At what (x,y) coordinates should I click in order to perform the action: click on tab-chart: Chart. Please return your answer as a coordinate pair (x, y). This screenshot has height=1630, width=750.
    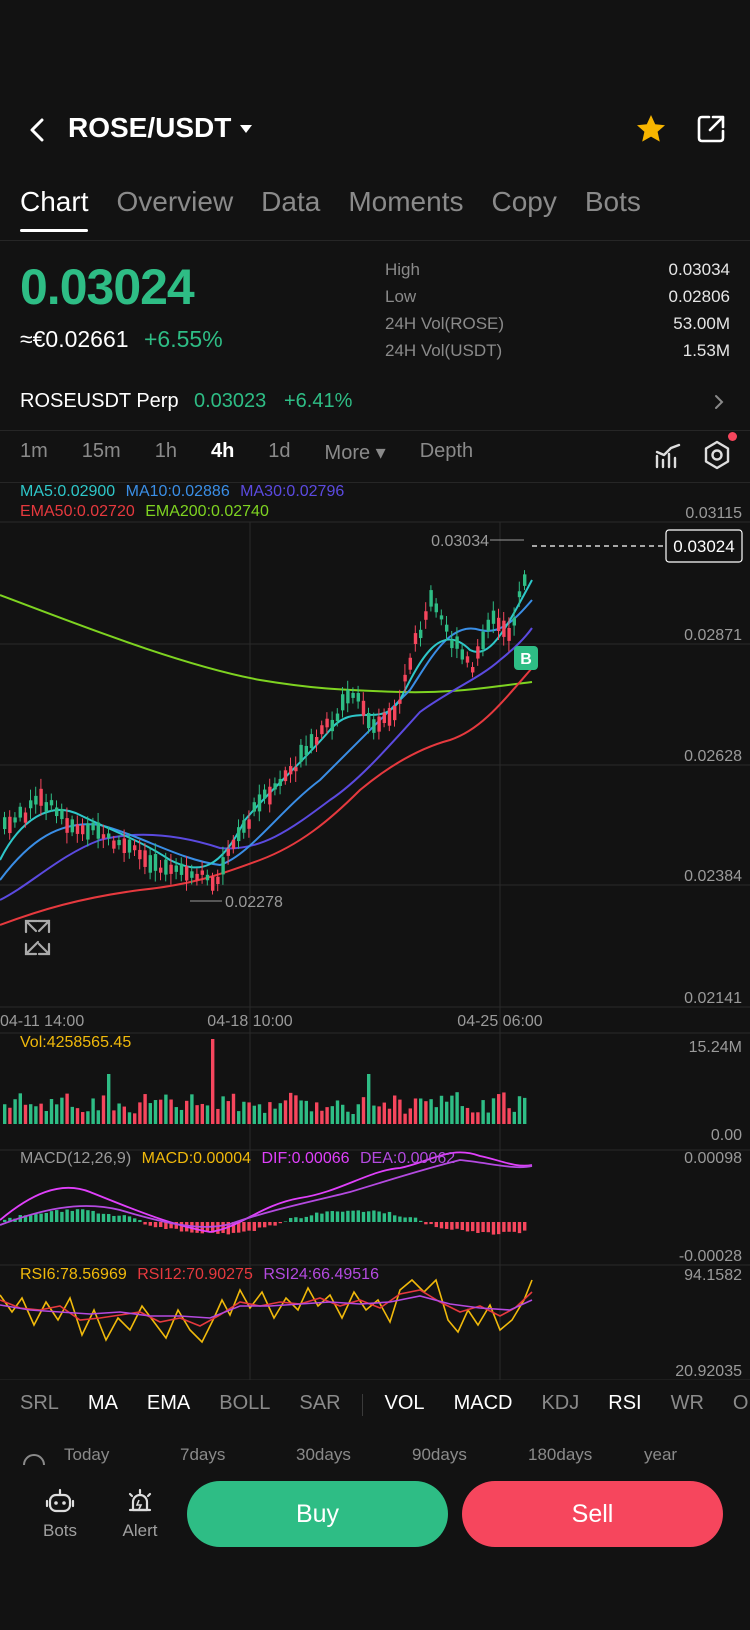
    Looking at the image, I should click on (54, 211).